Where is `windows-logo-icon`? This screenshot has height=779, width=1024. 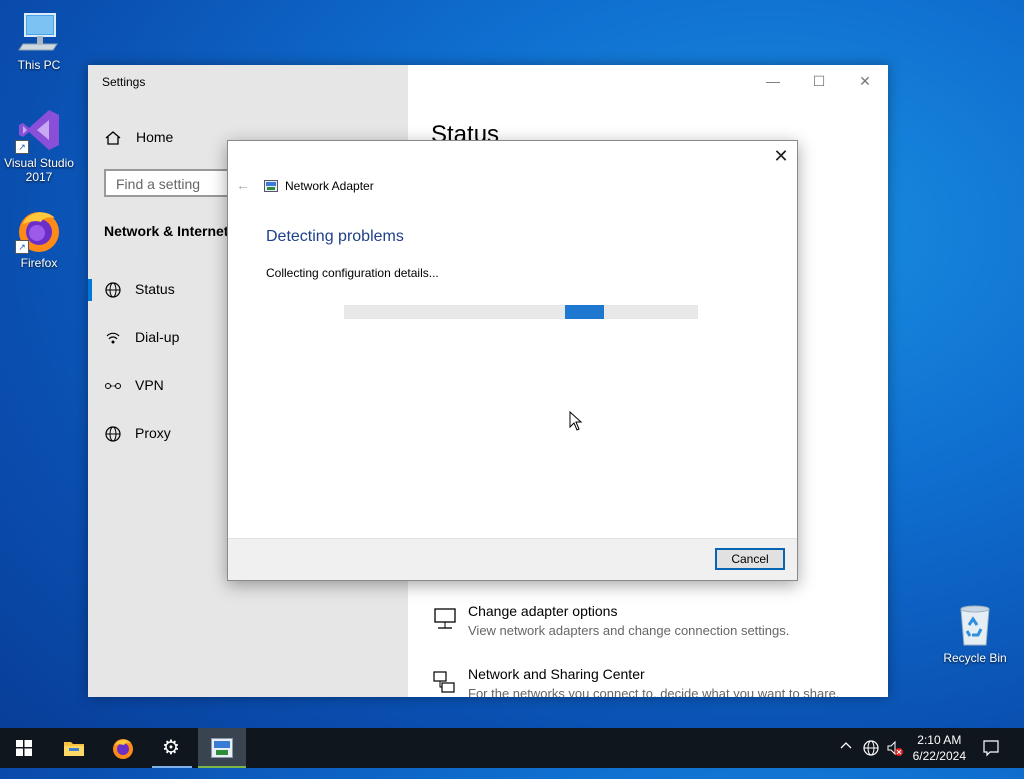 windows-logo-icon is located at coordinates (24, 750).